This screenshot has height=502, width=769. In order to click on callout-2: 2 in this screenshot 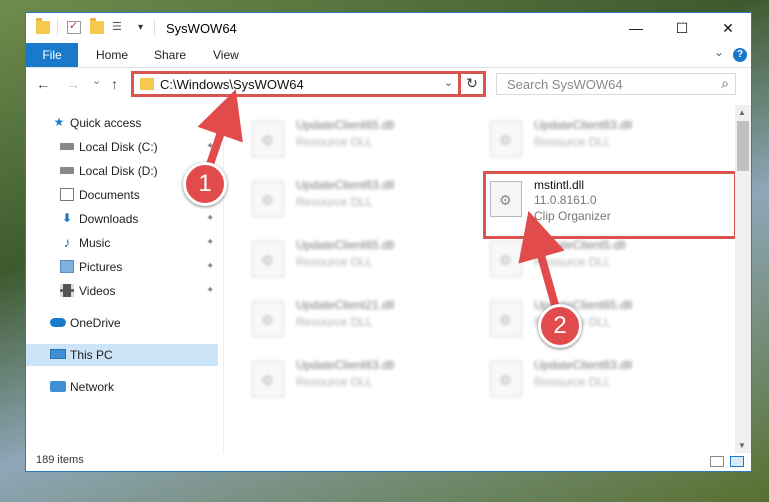, I will do `click(560, 326)`.